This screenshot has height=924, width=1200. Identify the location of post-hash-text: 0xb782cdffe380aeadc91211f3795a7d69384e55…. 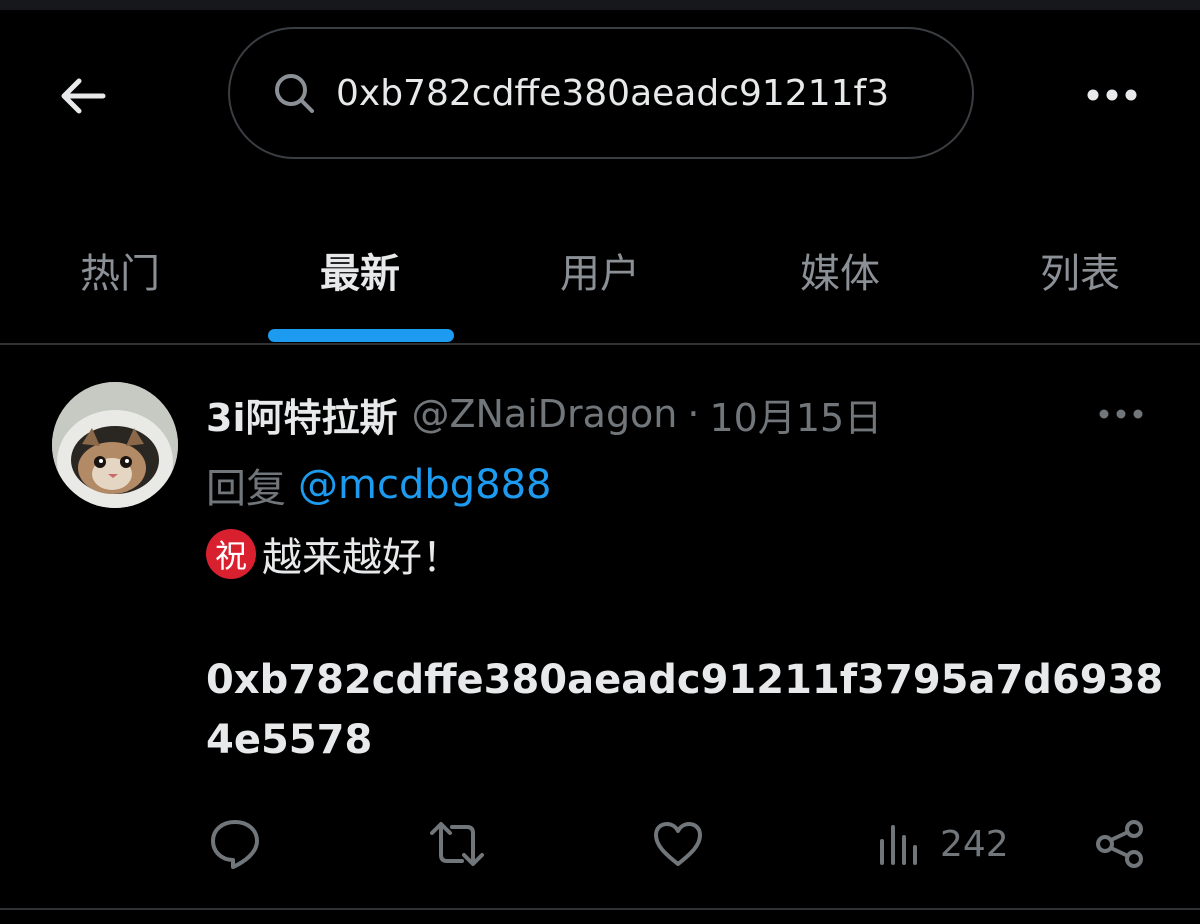
(685, 710).